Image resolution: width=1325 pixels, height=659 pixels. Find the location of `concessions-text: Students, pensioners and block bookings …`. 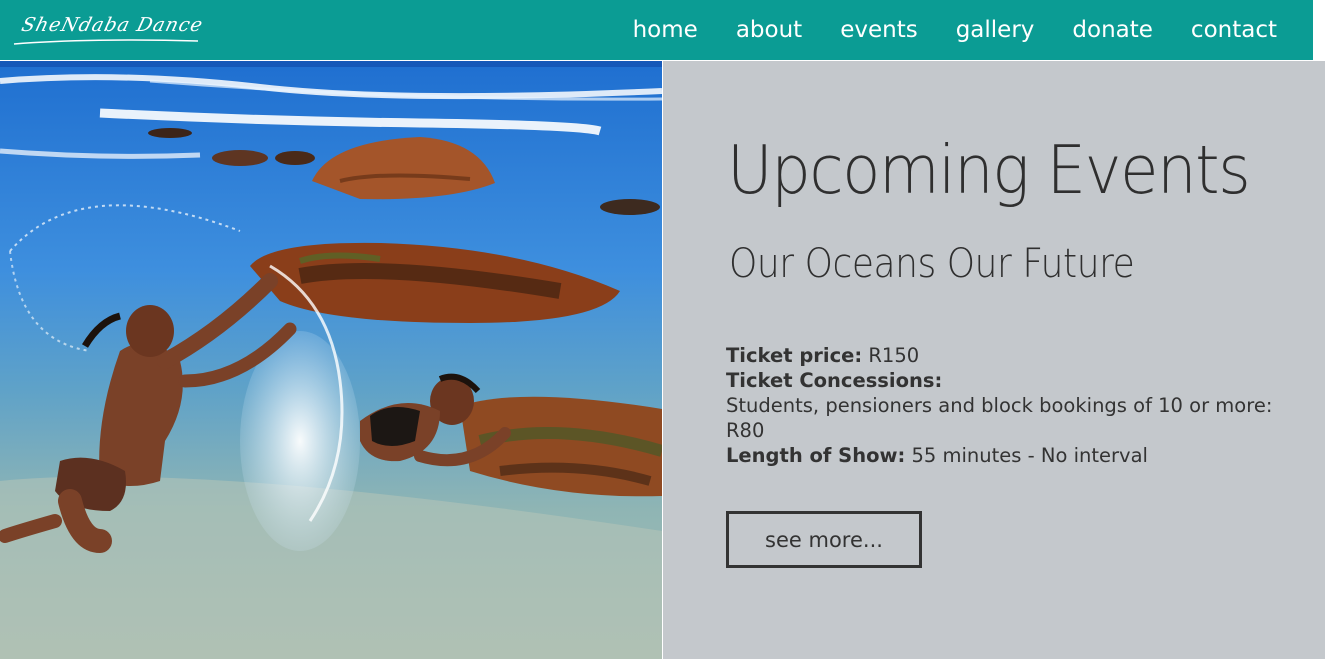

concessions-text: Students, pensioners and block bookings … is located at coordinates (999, 418).